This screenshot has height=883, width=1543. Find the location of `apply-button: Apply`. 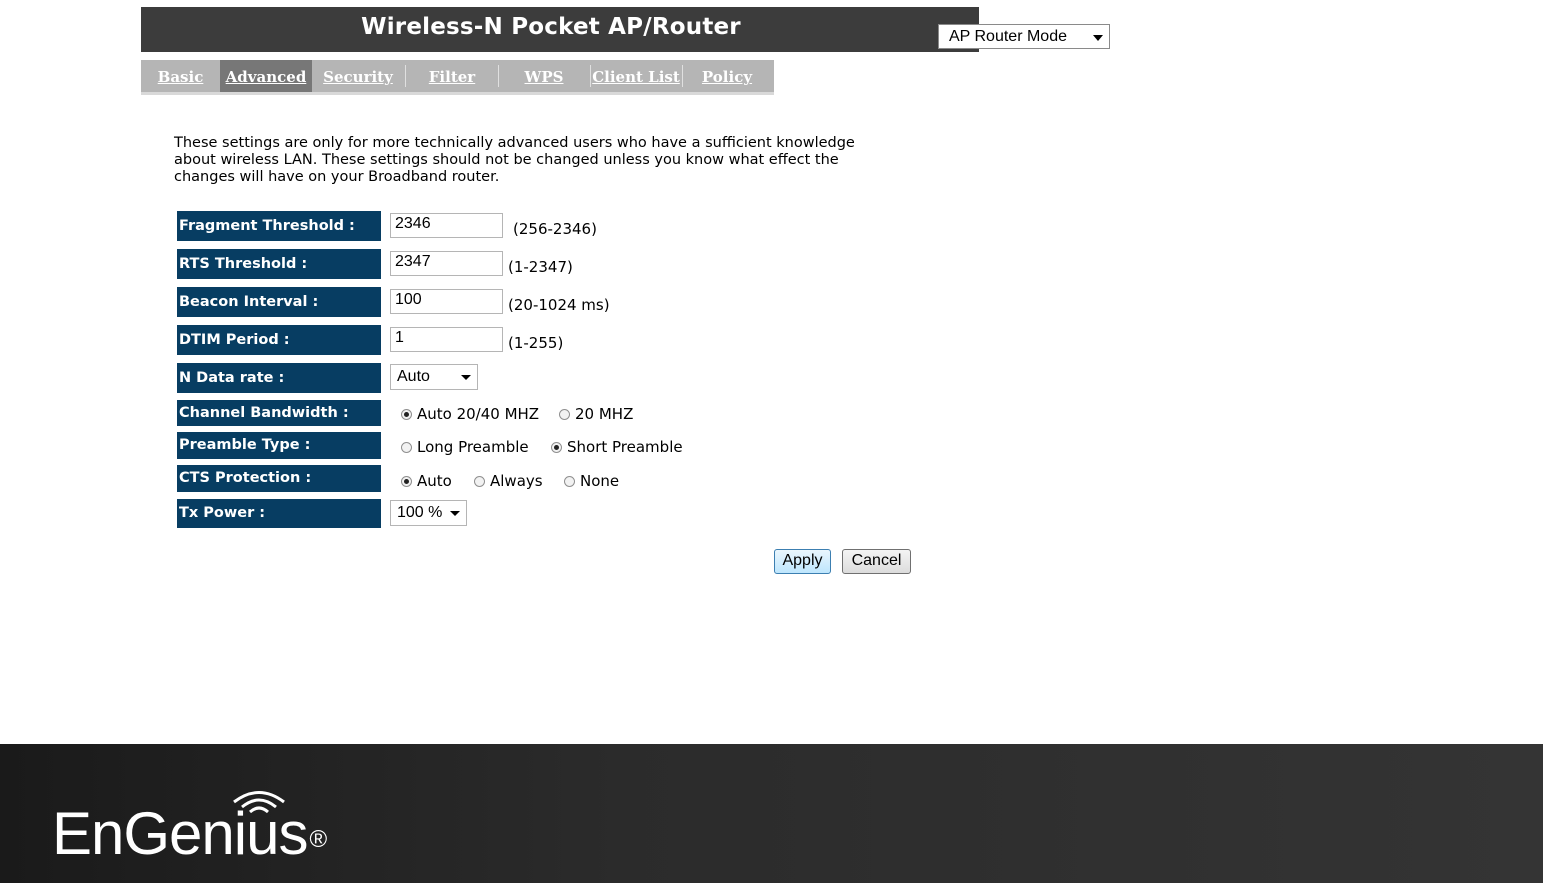

apply-button: Apply is located at coordinates (802, 561).